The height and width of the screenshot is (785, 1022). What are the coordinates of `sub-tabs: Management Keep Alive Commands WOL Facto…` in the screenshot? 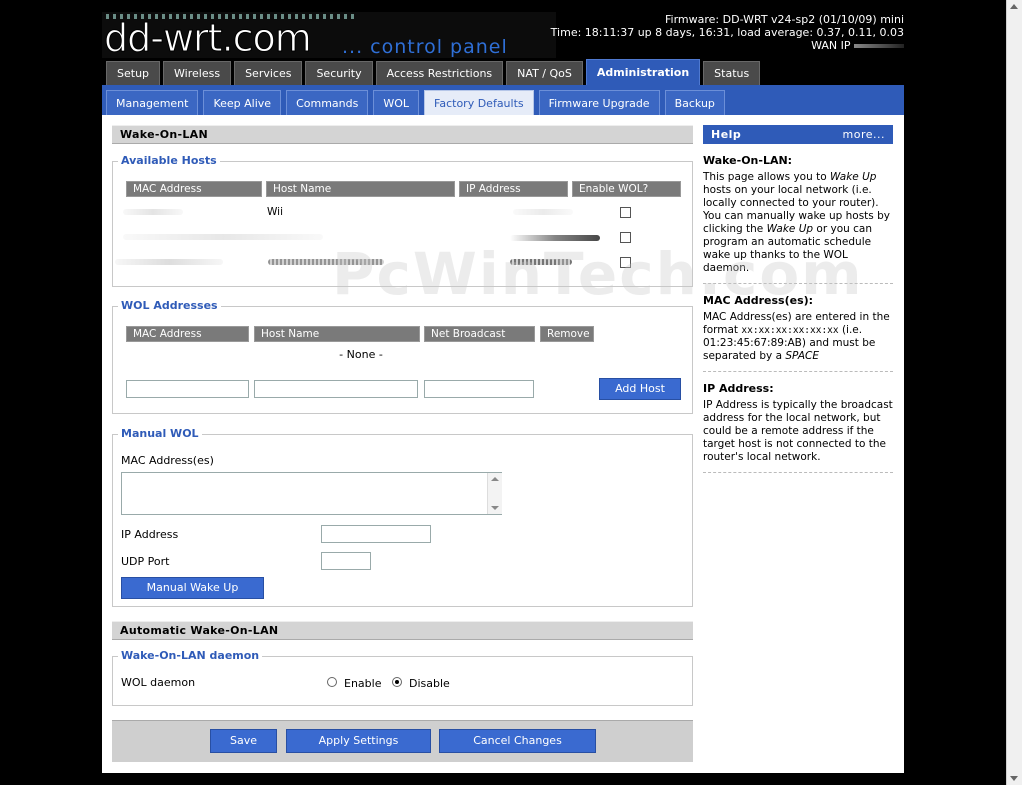 It's located at (415, 102).